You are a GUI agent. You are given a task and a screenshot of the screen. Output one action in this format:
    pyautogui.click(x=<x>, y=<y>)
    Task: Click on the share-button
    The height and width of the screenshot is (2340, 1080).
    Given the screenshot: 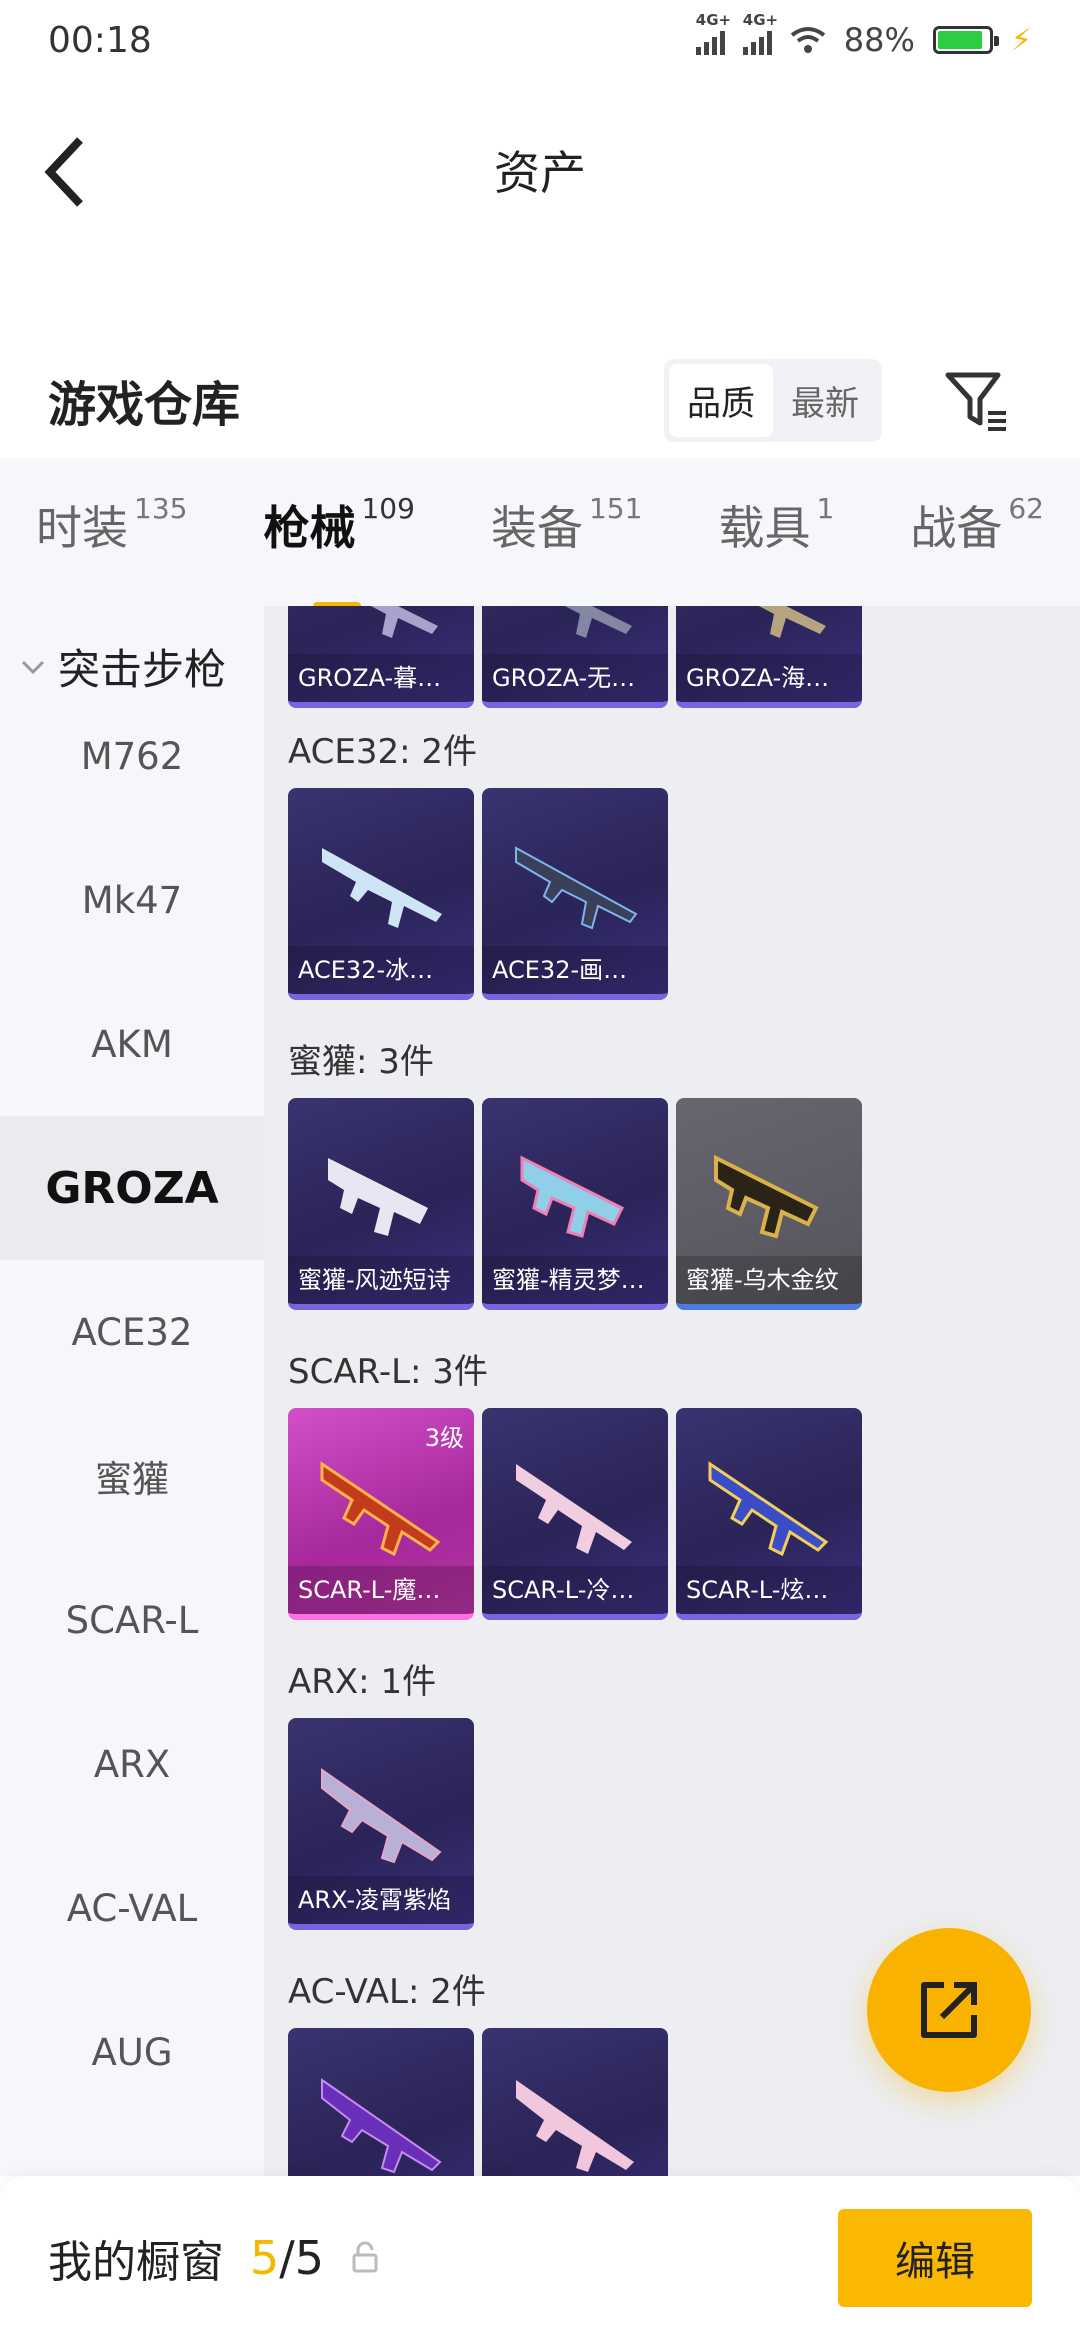 What is the action you would take?
    pyautogui.click(x=949, y=2010)
    